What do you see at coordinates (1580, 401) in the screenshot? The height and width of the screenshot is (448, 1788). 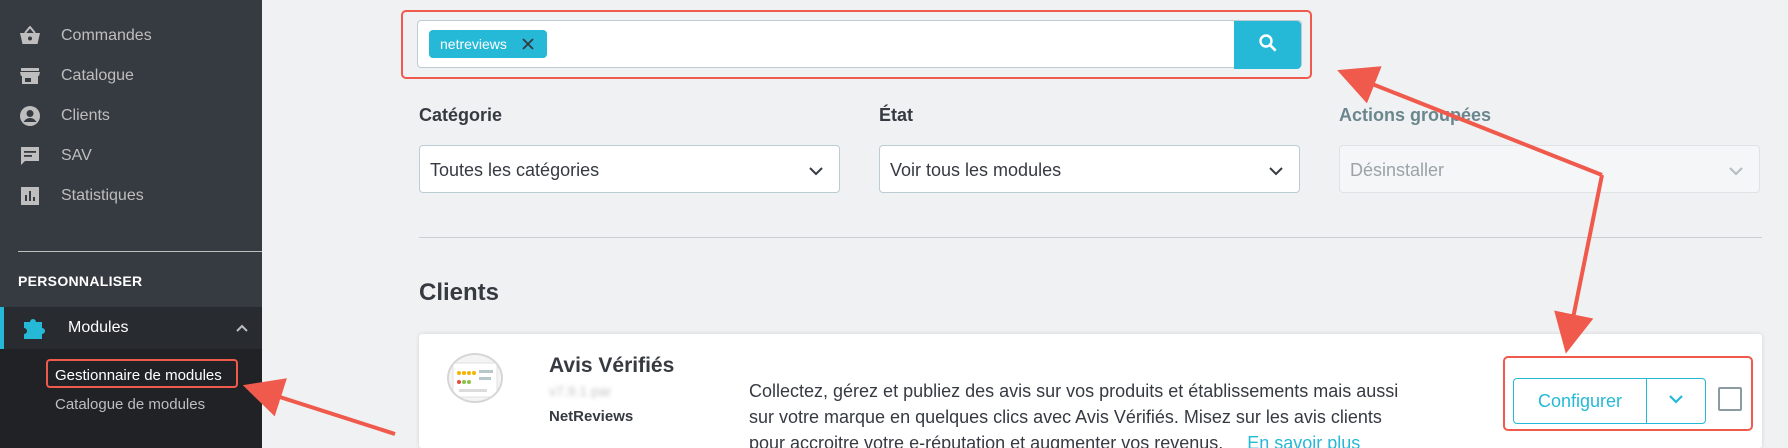 I see `configure-button: Configurer` at bounding box center [1580, 401].